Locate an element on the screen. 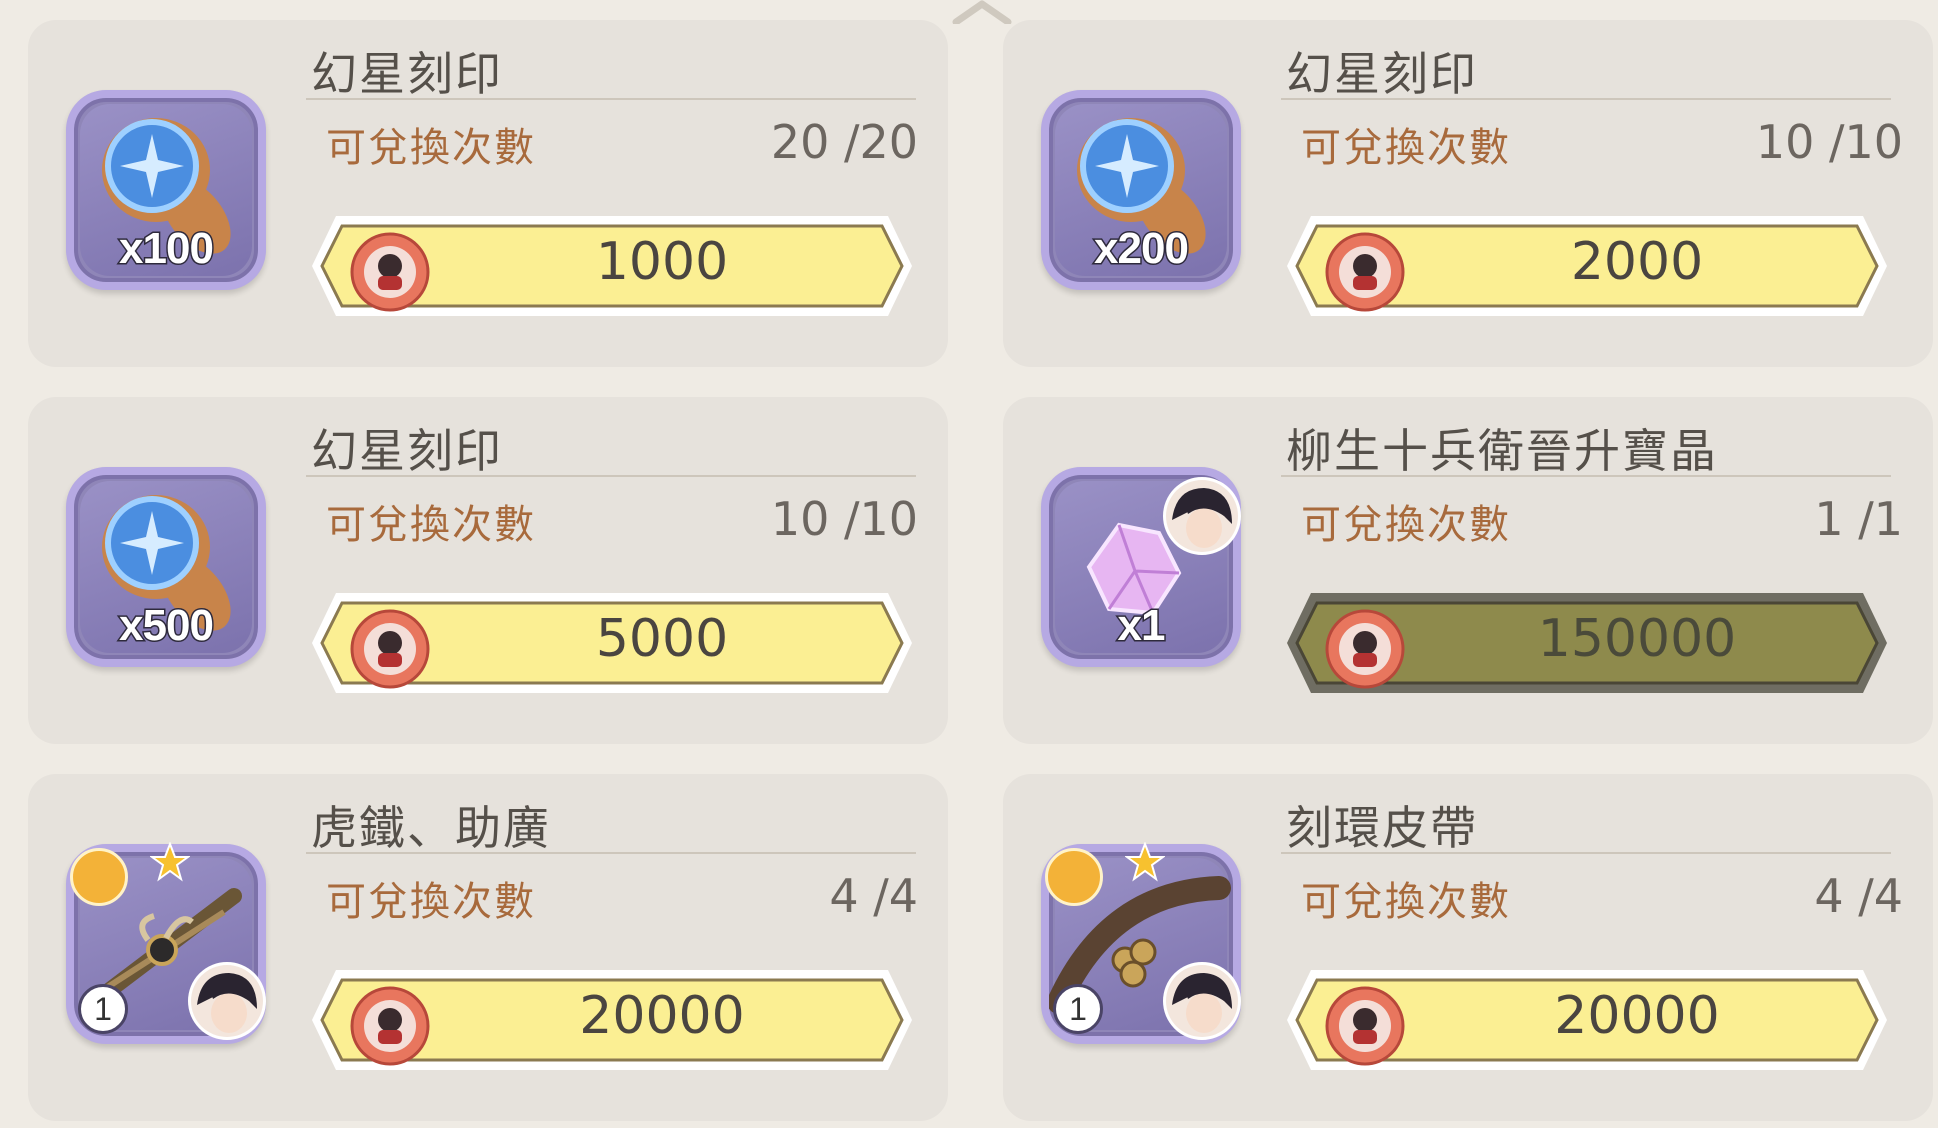 Image resolution: width=1938 pixels, height=1128 pixels. exchange-card: x1 柳生十兵衛晉升寶晶 可兌換次數 1 /1 150000 is located at coordinates (1468, 570).